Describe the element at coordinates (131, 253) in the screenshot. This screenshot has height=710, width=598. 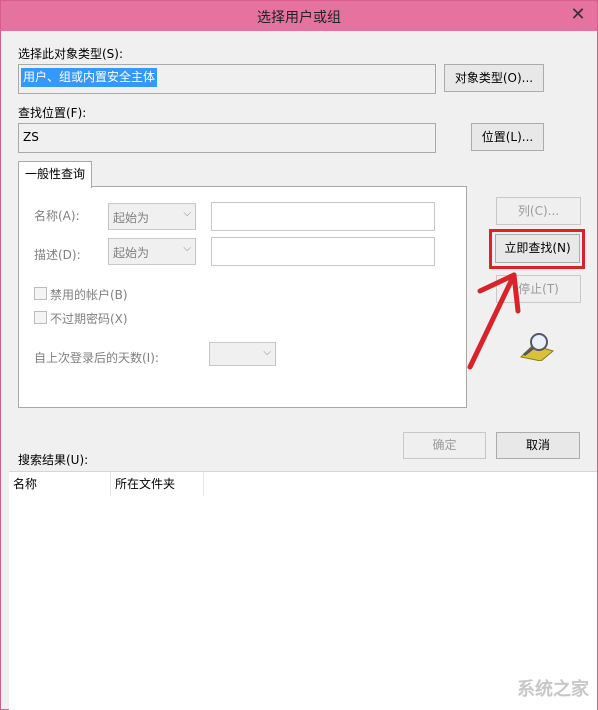
I see `description-mode-value: 起始为` at that location.